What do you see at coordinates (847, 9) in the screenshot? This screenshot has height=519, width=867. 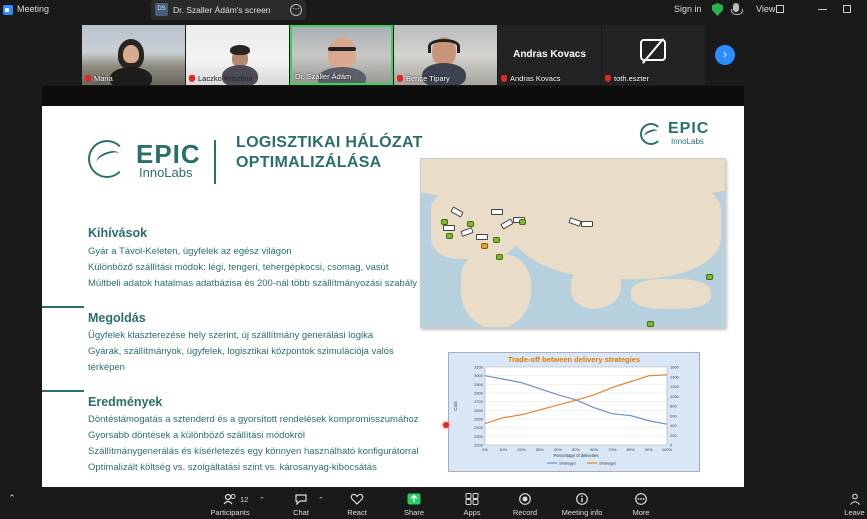 I see `maximize-icon` at bounding box center [847, 9].